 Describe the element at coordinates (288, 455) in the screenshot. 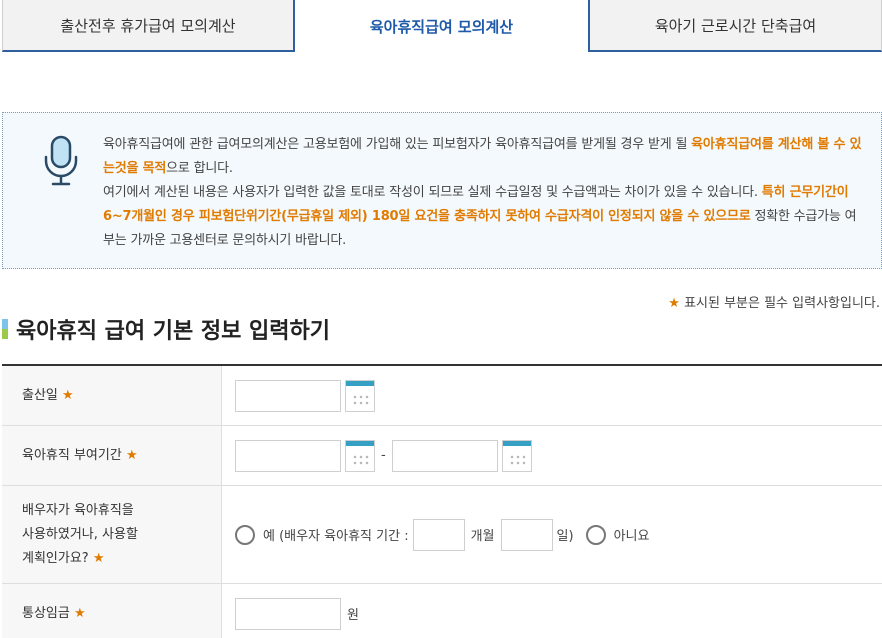

I see `leave-start-input` at that location.